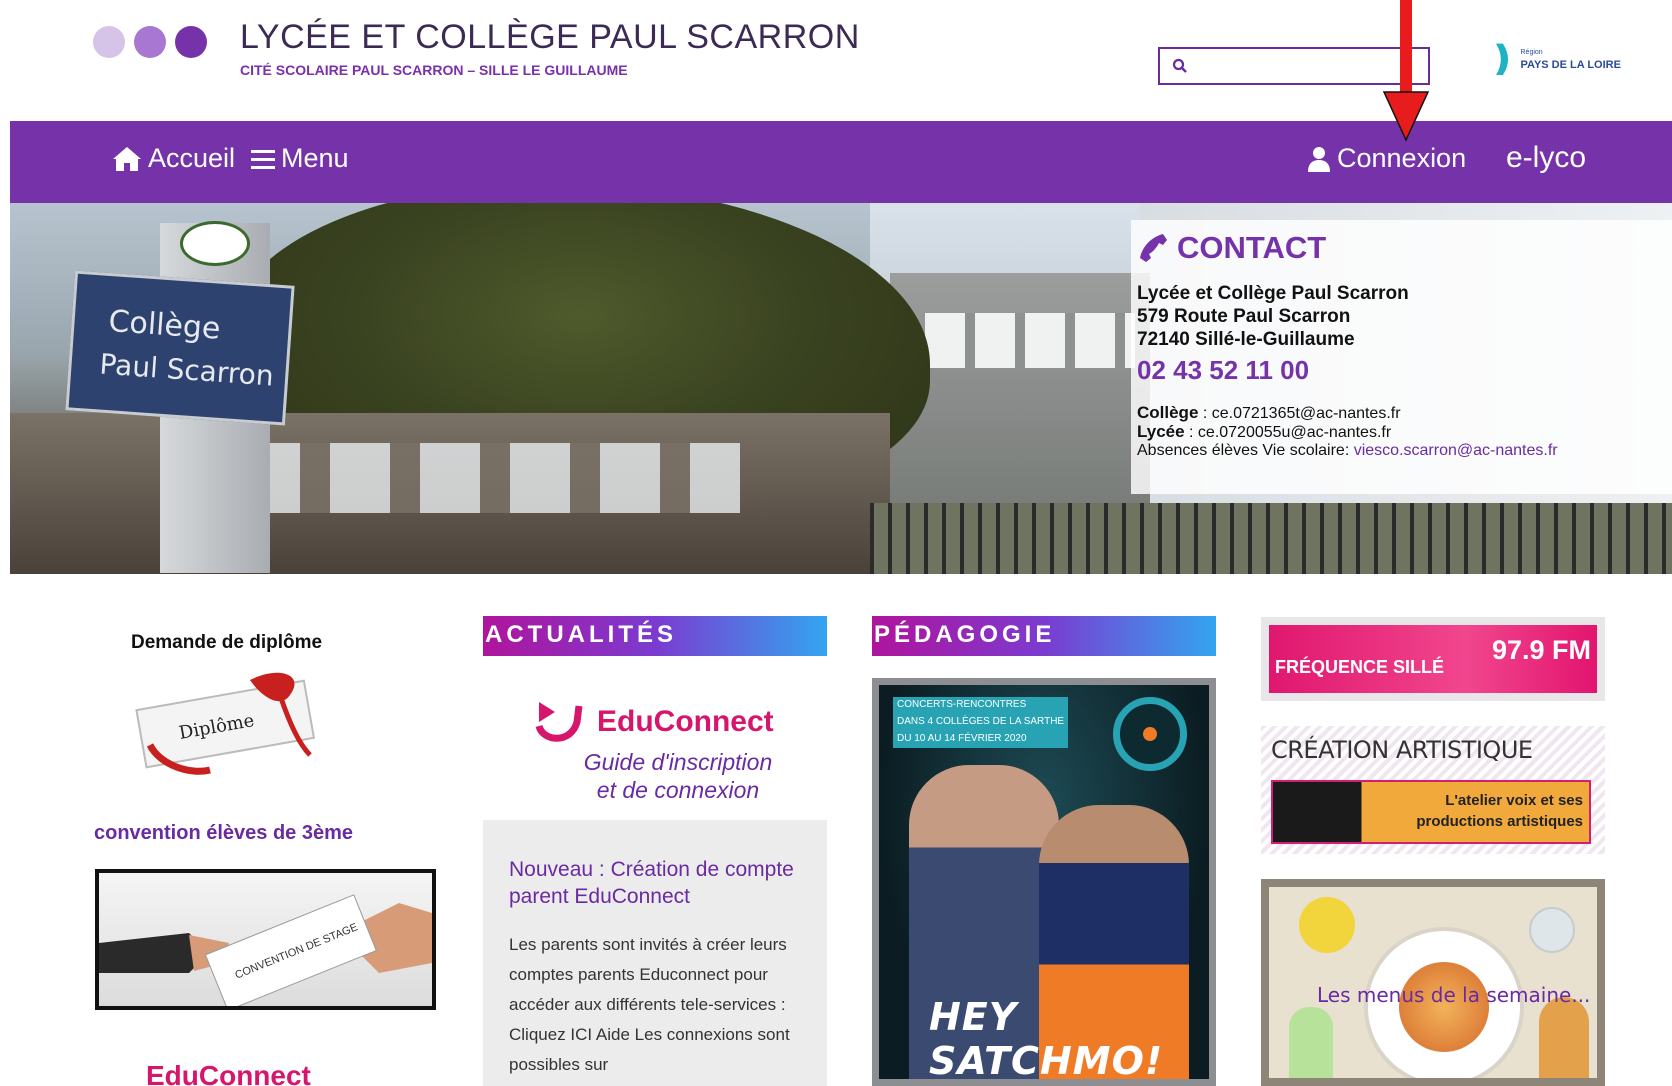 This screenshot has width=1672, height=1086. What do you see at coordinates (1514, 800) in the screenshot?
I see `creation-band-line1: L'atelier voix et ses` at bounding box center [1514, 800].